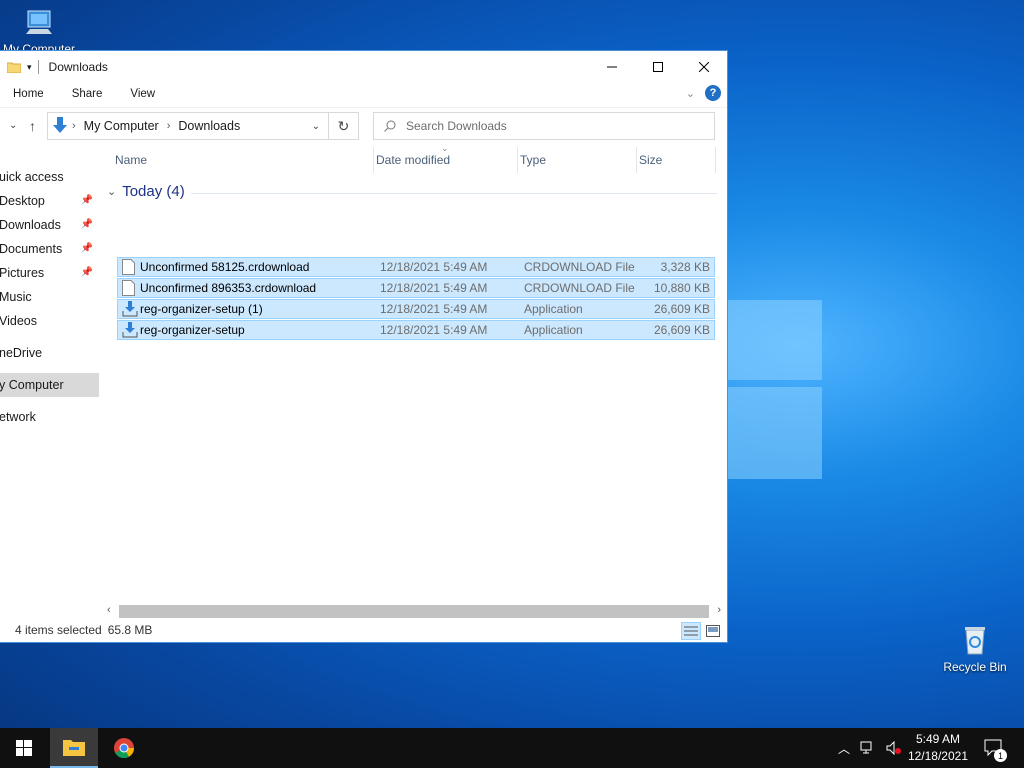  I want to click on sidebar-item-quick-access: uick access, so click(49, 177).